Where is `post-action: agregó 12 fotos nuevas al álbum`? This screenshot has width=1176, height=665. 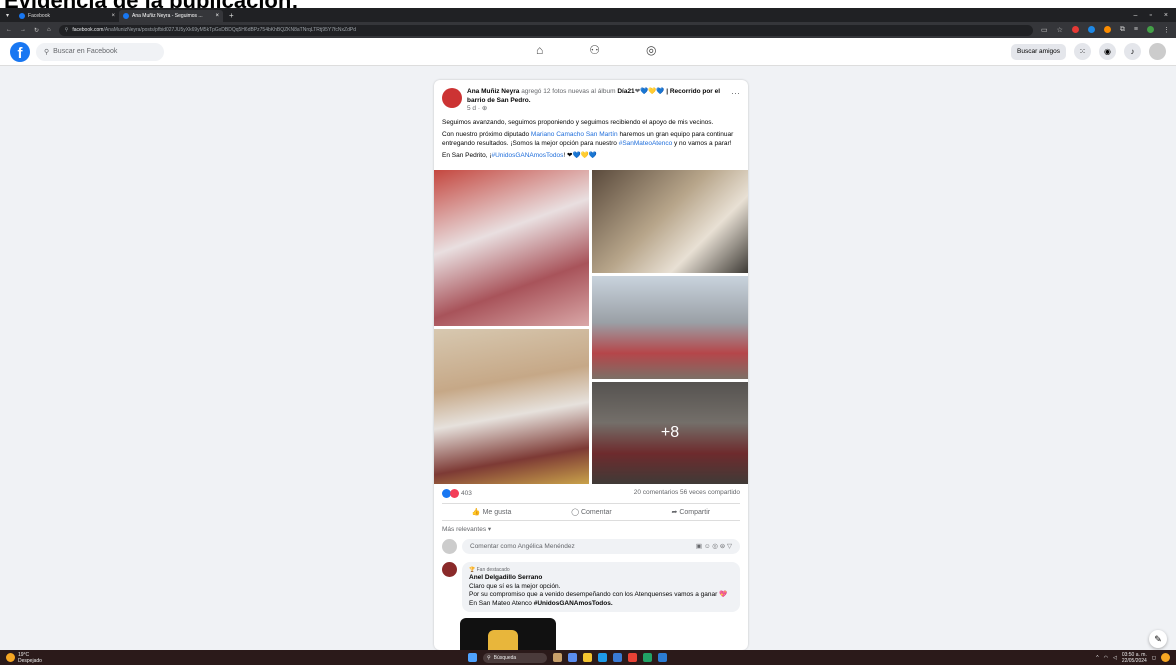 post-action: agregó 12 fotos nuevas al álbum is located at coordinates (568, 91).